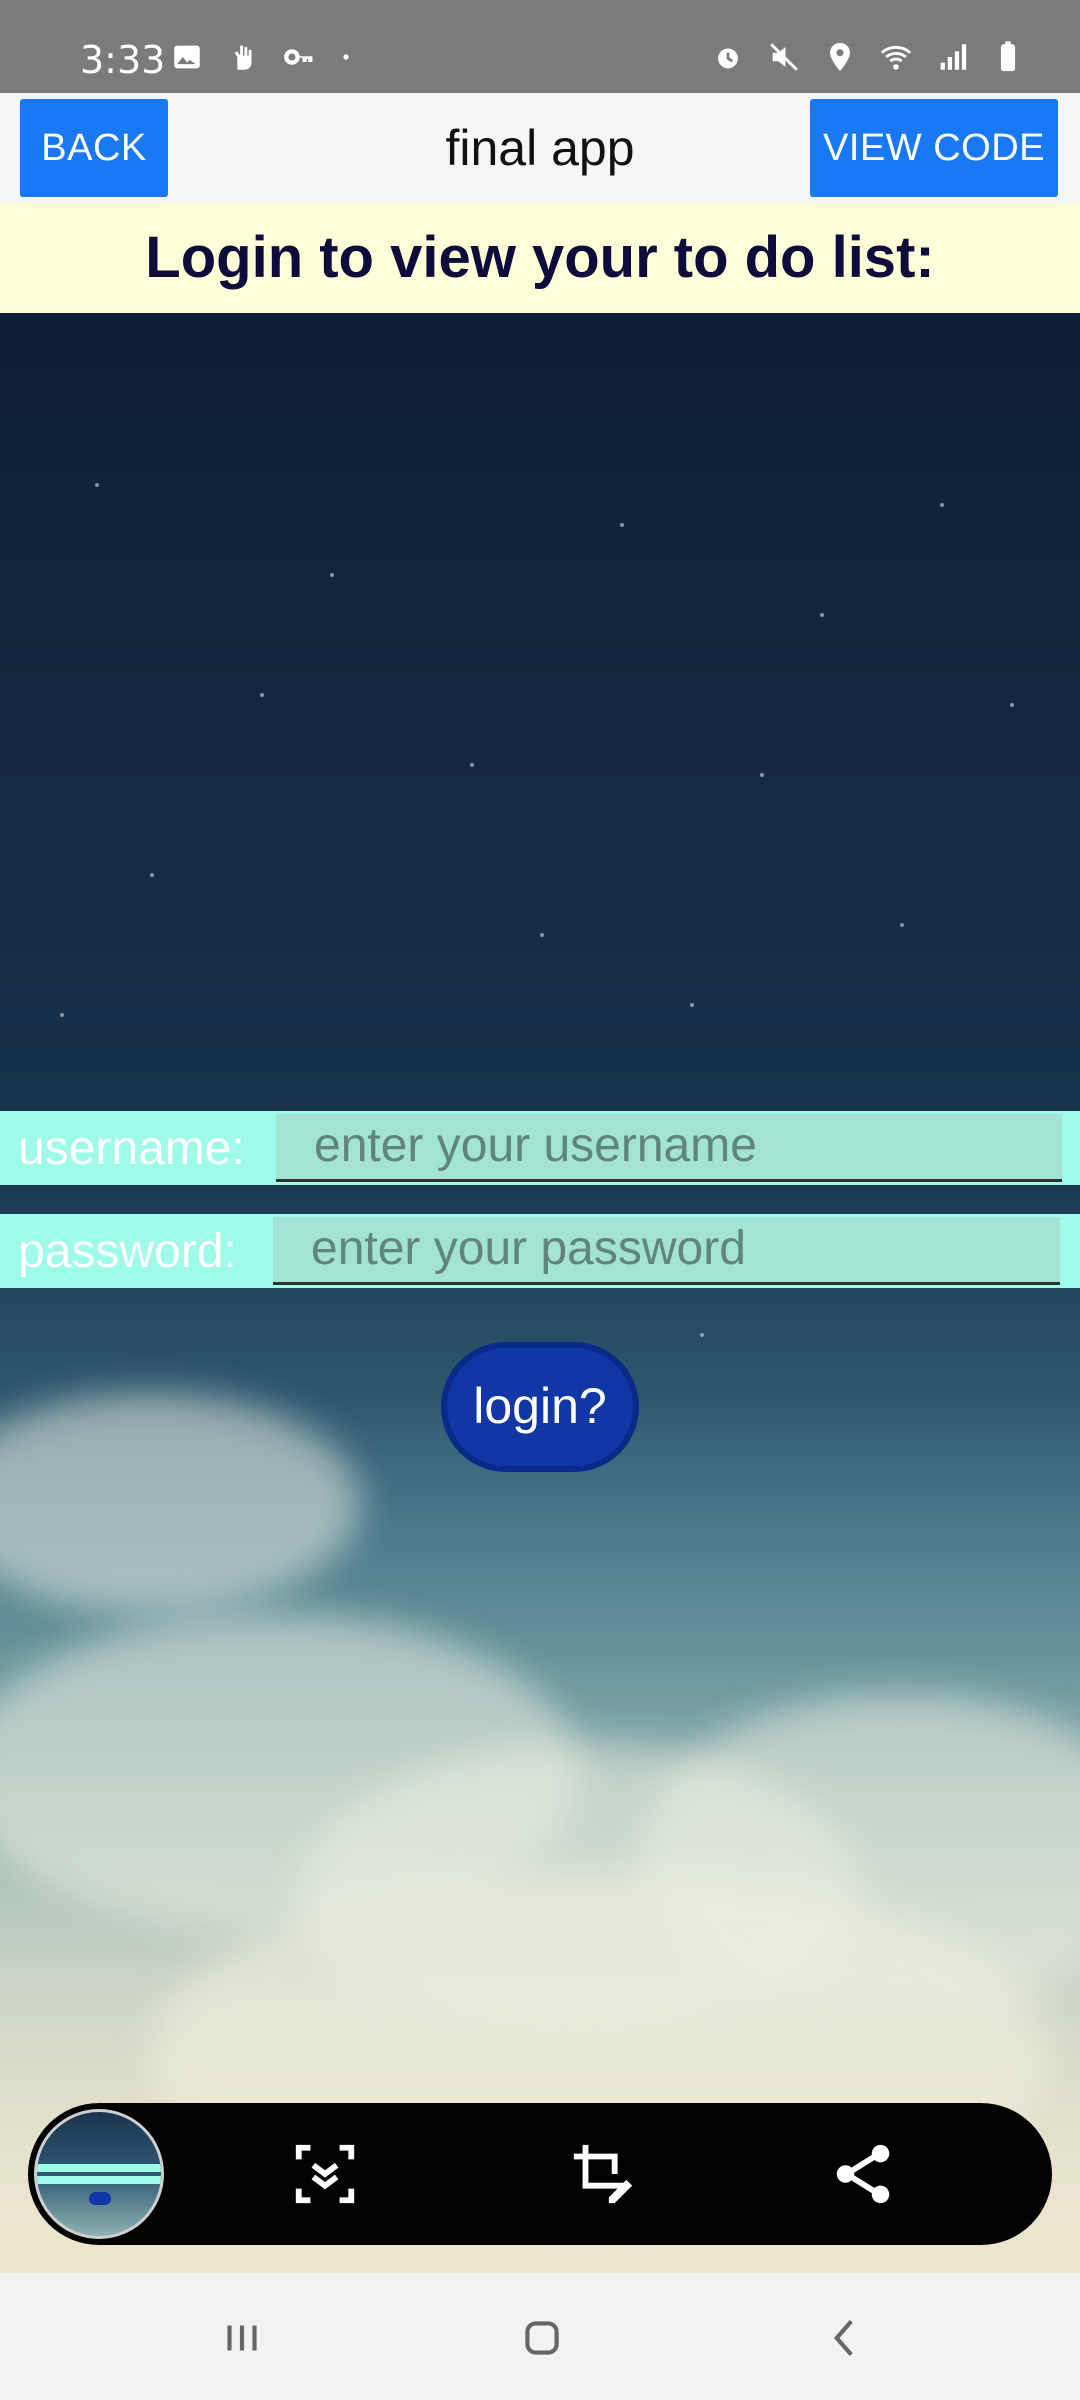 The height and width of the screenshot is (2400, 1080). I want to click on password-input: enter your password, so click(666, 1251).